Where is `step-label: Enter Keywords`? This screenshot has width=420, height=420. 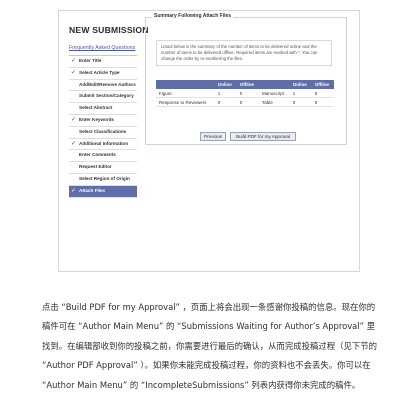
step-label: Enter Keywords is located at coordinates (96, 119).